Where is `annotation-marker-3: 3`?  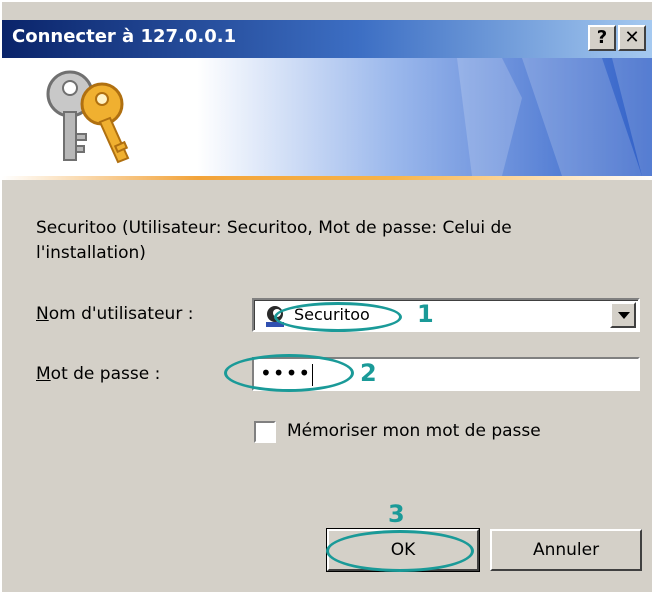
annotation-marker-3: 3 is located at coordinates (396, 514).